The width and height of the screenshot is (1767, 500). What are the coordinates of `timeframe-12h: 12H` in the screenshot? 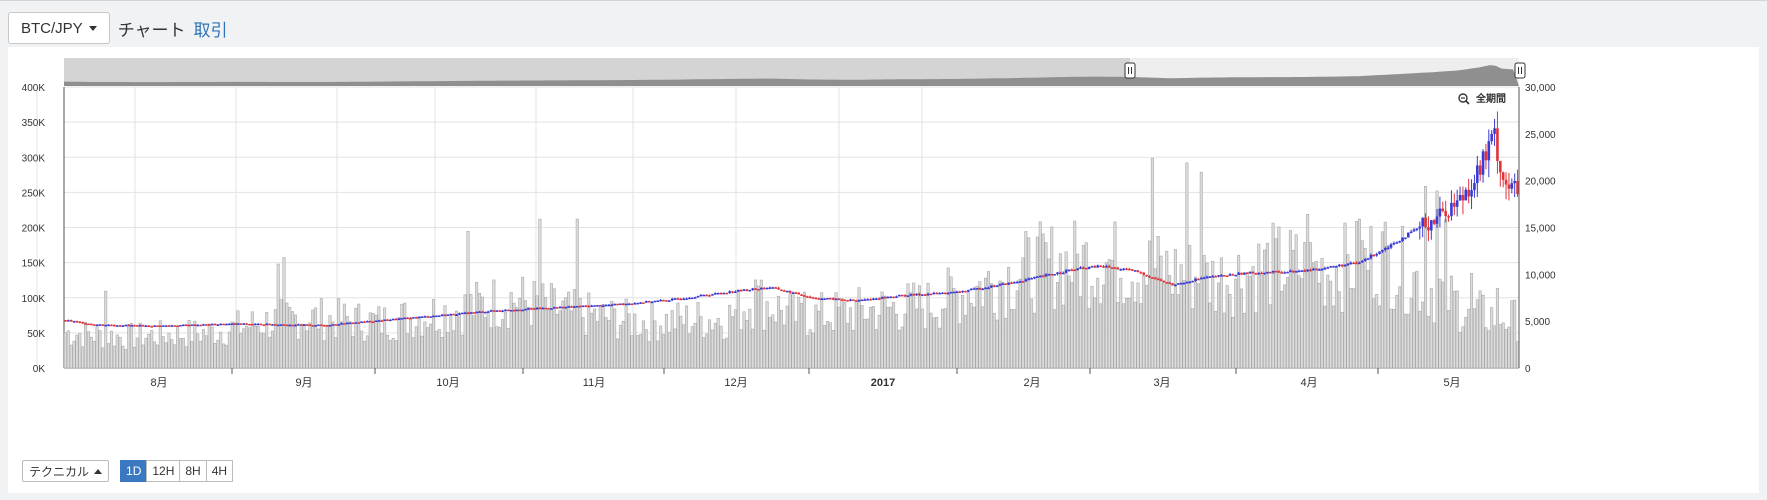 It's located at (163, 471).